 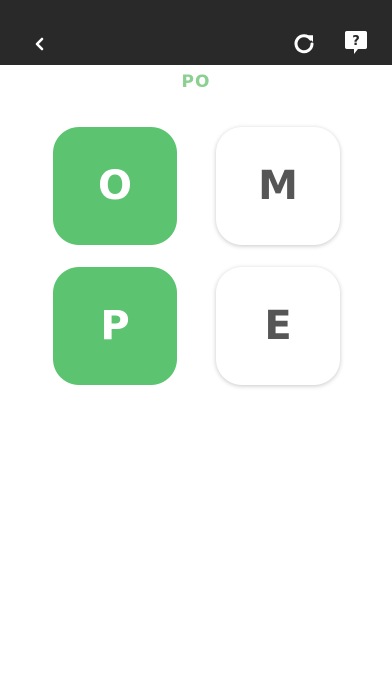 I want to click on tile-letter: M, so click(x=278, y=186).